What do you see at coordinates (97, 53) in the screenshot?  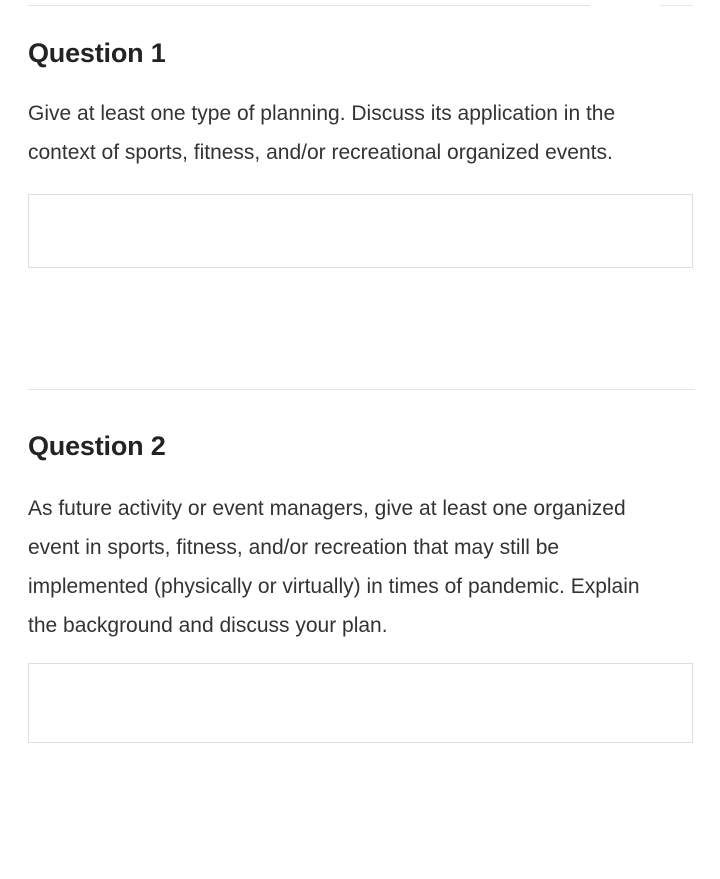 I see `question-1-title: Question 1` at bounding box center [97, 53].